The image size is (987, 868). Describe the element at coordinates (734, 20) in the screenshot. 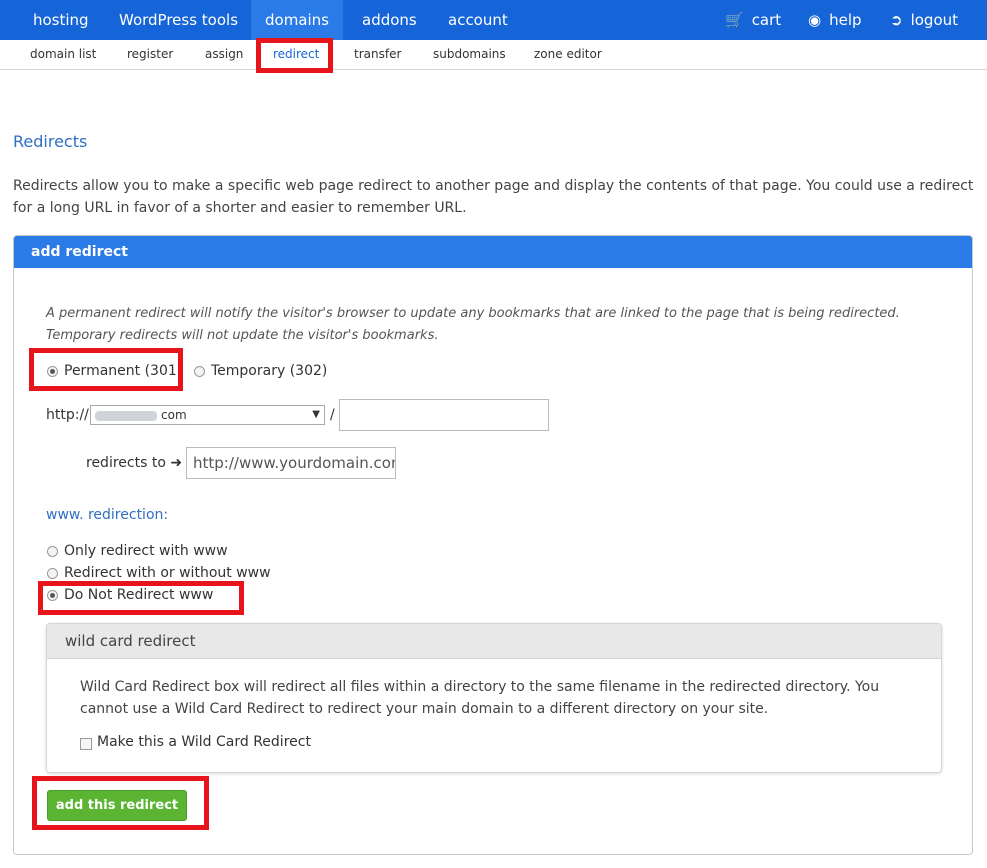

I see `cart-icon: 🛒` at that location.